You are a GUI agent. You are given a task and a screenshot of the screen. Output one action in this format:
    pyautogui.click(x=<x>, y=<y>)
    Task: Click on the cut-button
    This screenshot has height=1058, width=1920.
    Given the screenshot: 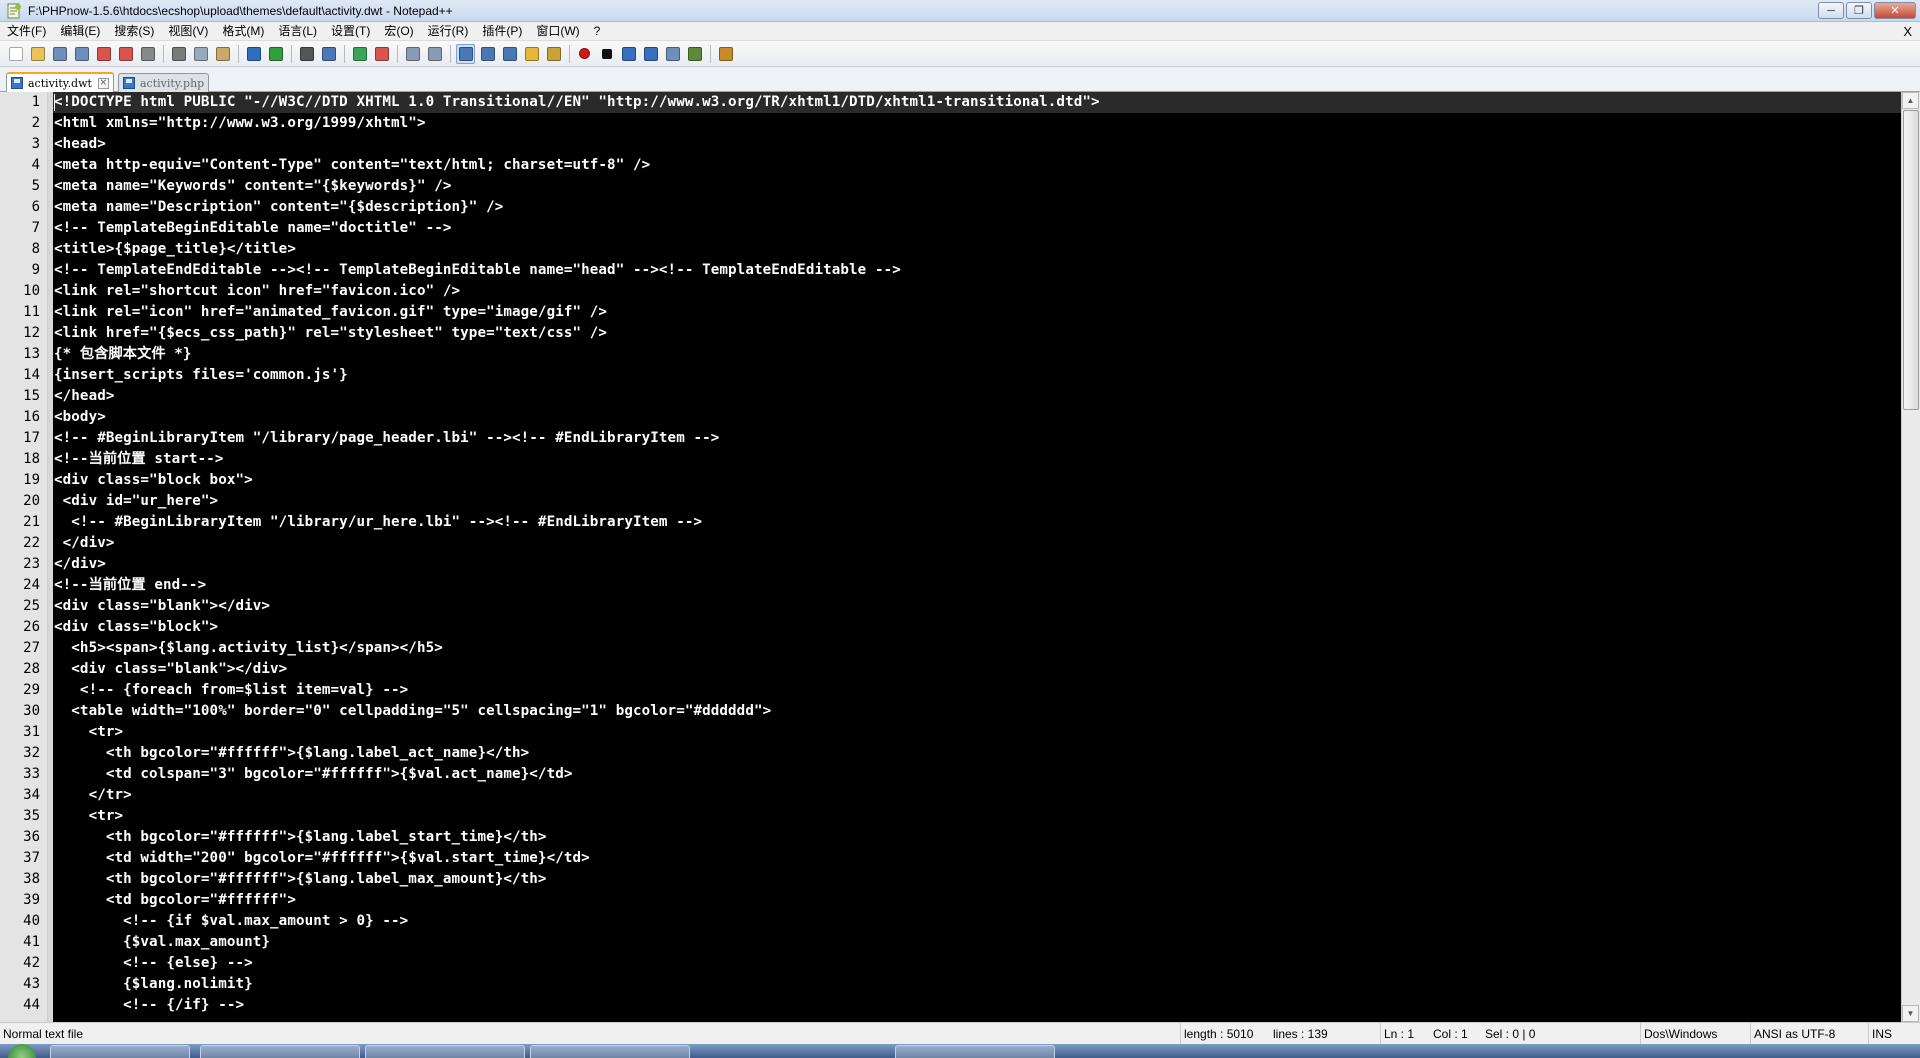 What is the action you would take?
    pyautogui.click(x=178, y=54)
    